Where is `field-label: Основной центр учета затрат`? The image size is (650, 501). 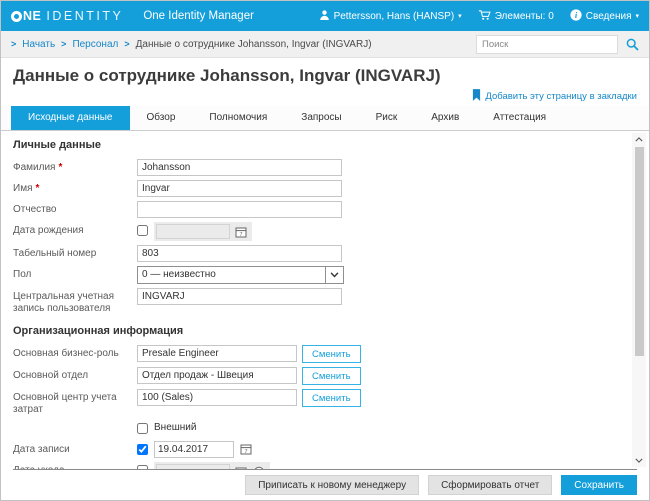
field-label: Основной центр учета затрат is located at coordinates (65, 403).